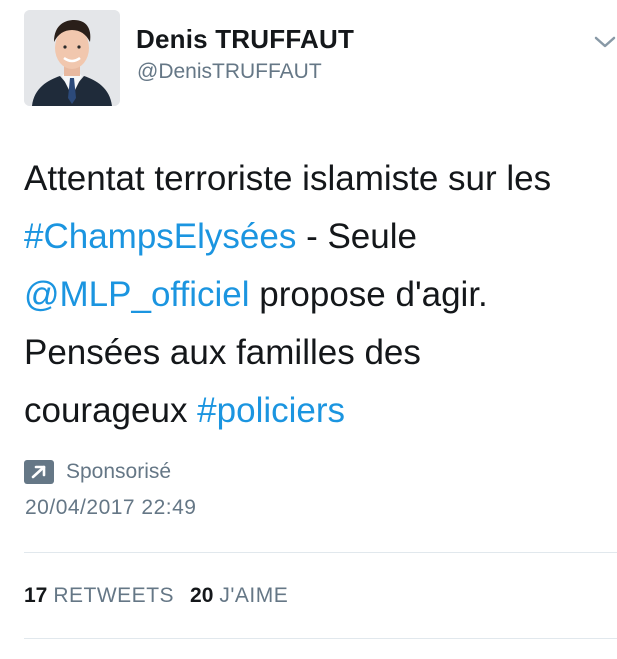 Image resolution: width=617 pixels, height=659 pixels. I want to click on likes-count: 20, so click(202, 595).